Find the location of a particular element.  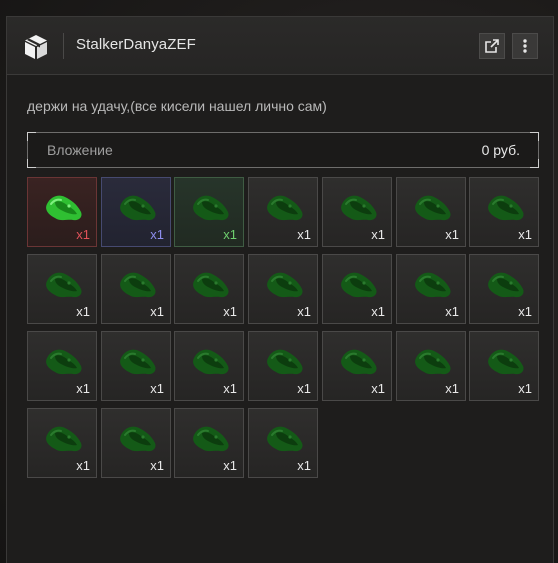

panel-header: StalkerDanyaZEF is located at coordinates (280, 46).